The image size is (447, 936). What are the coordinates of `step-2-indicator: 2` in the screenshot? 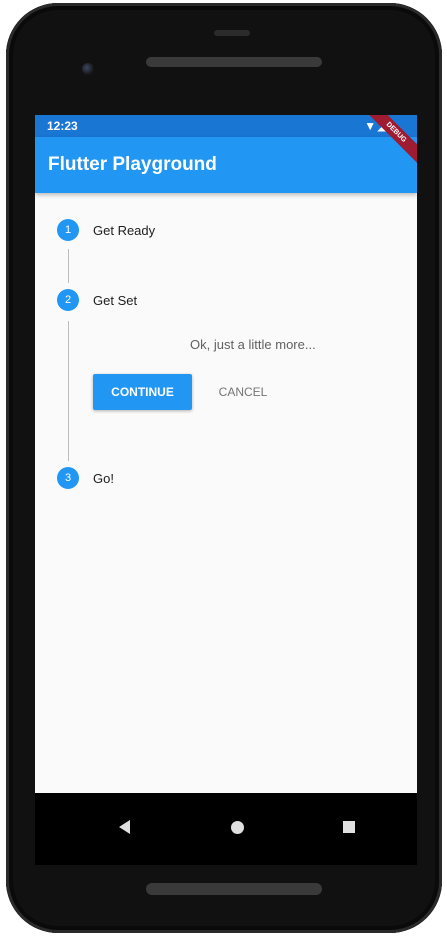 It's located at (68, 300).